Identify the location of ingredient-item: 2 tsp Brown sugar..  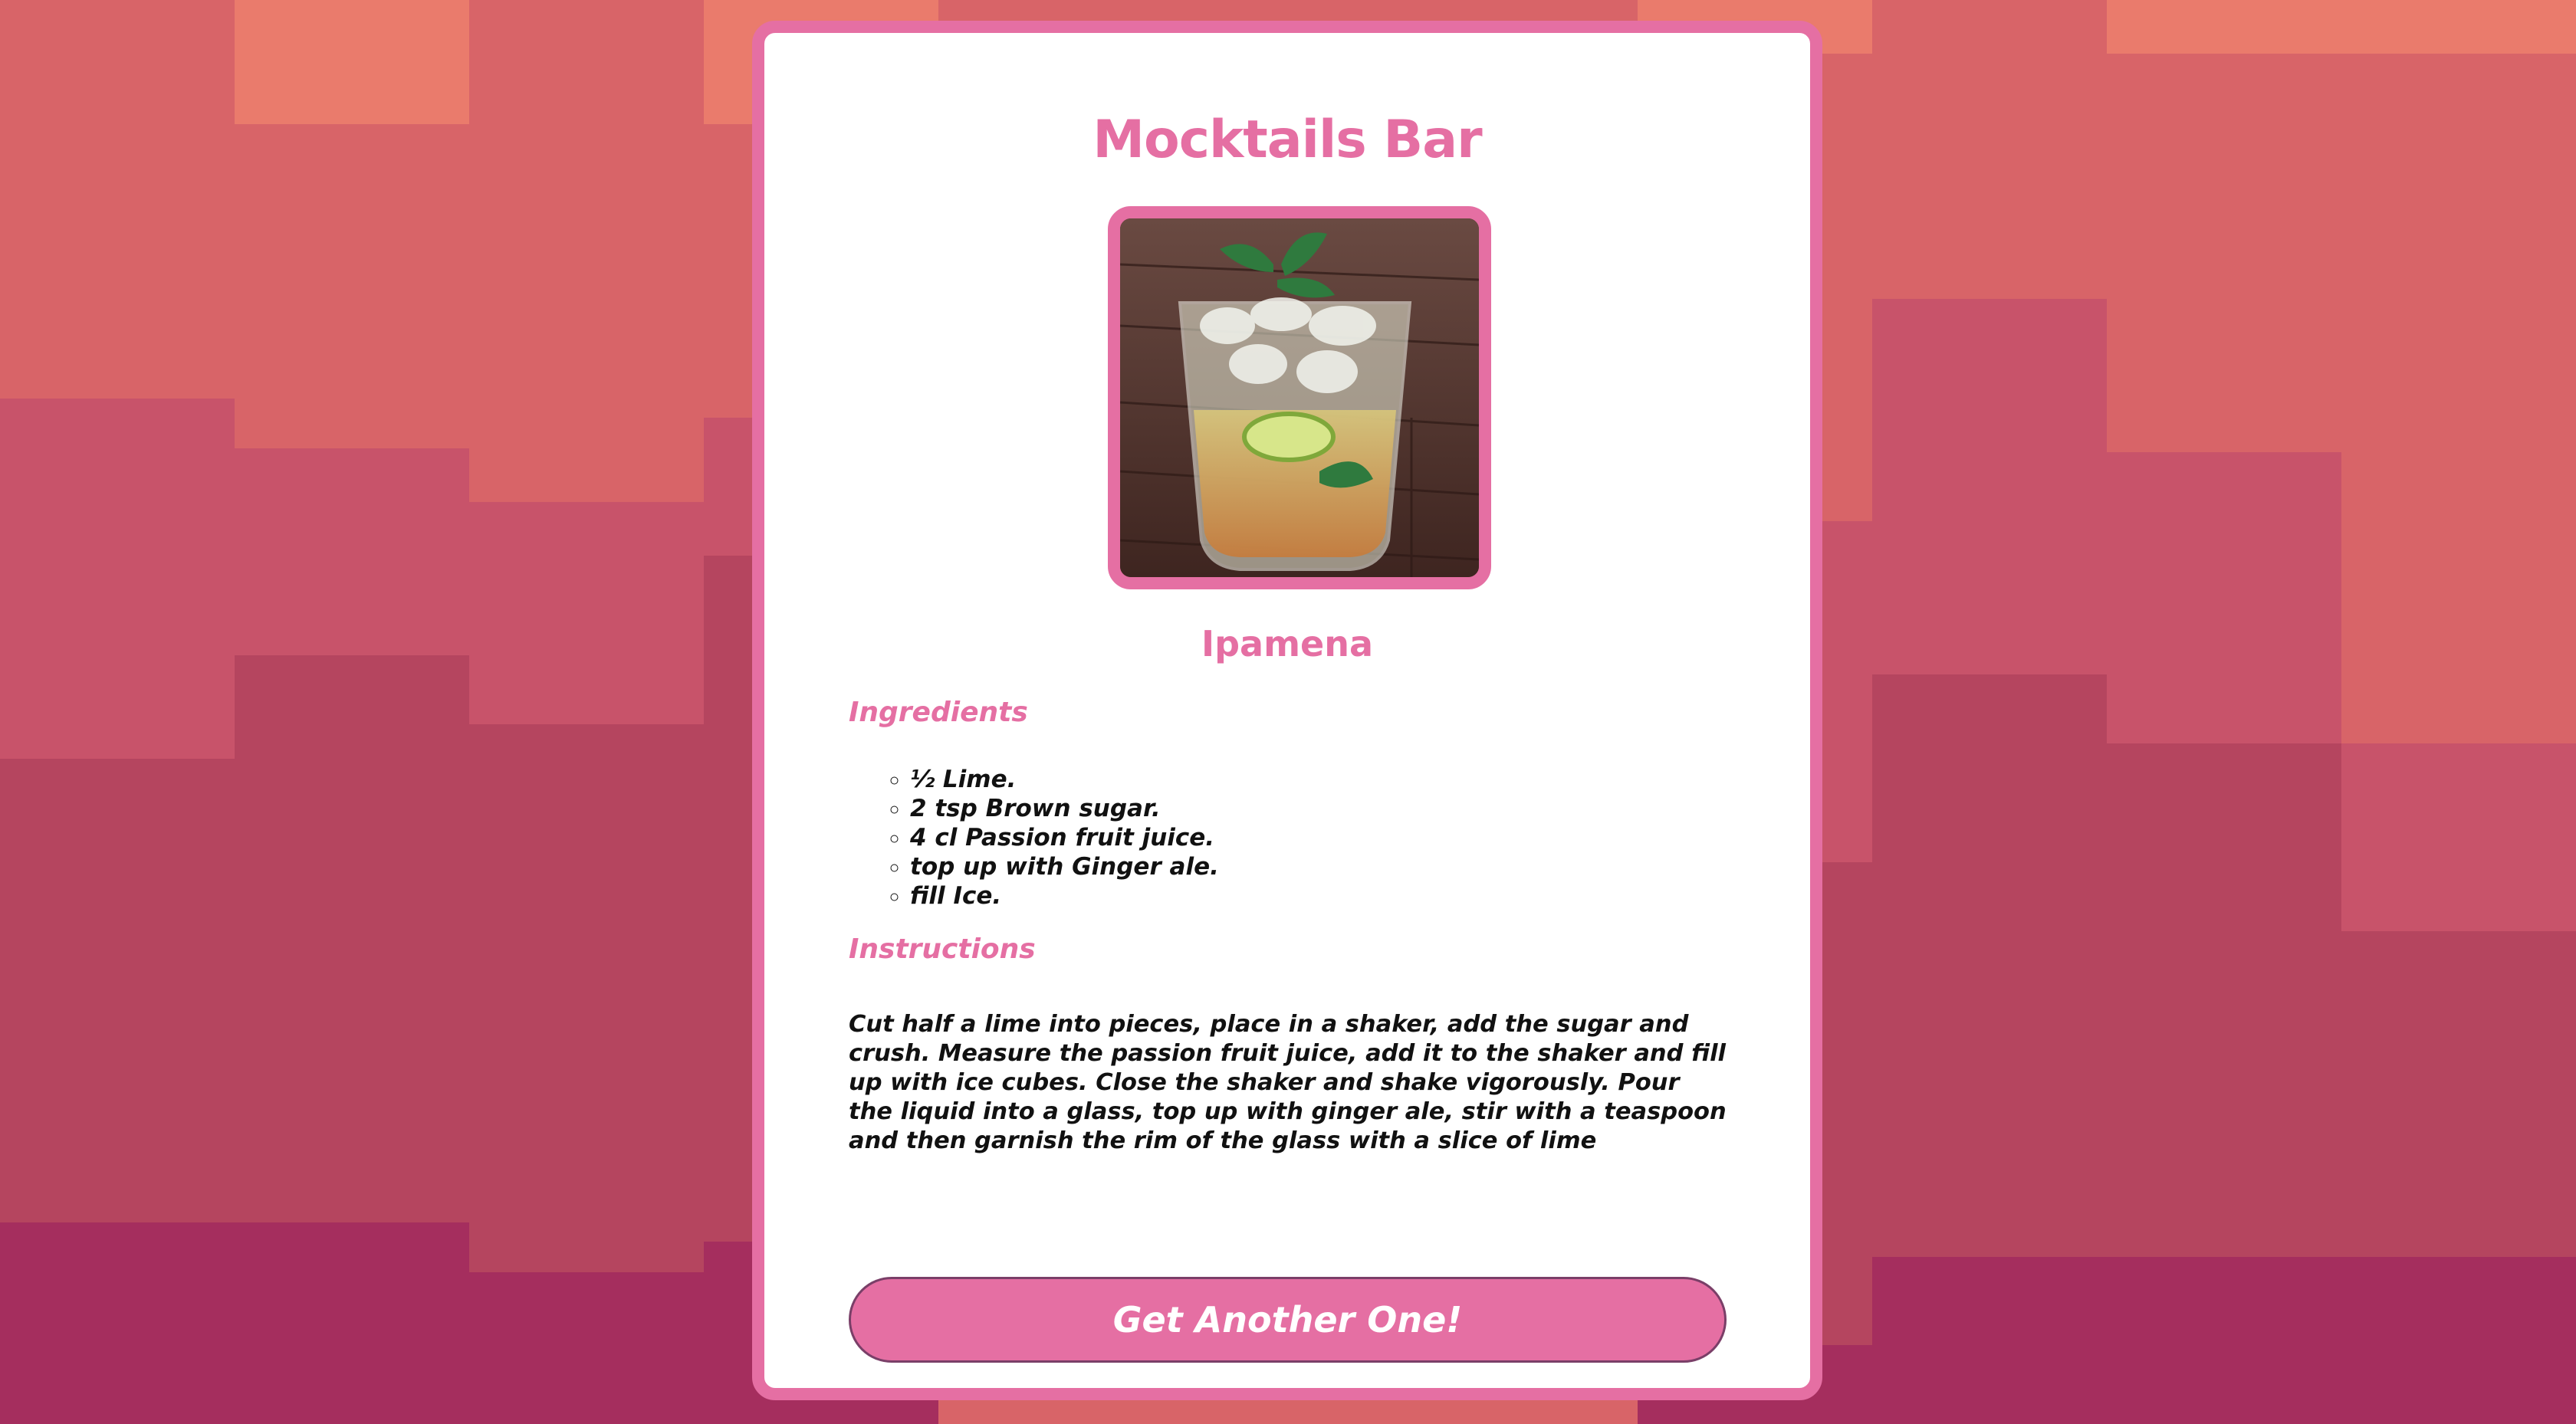
(1064, 808).